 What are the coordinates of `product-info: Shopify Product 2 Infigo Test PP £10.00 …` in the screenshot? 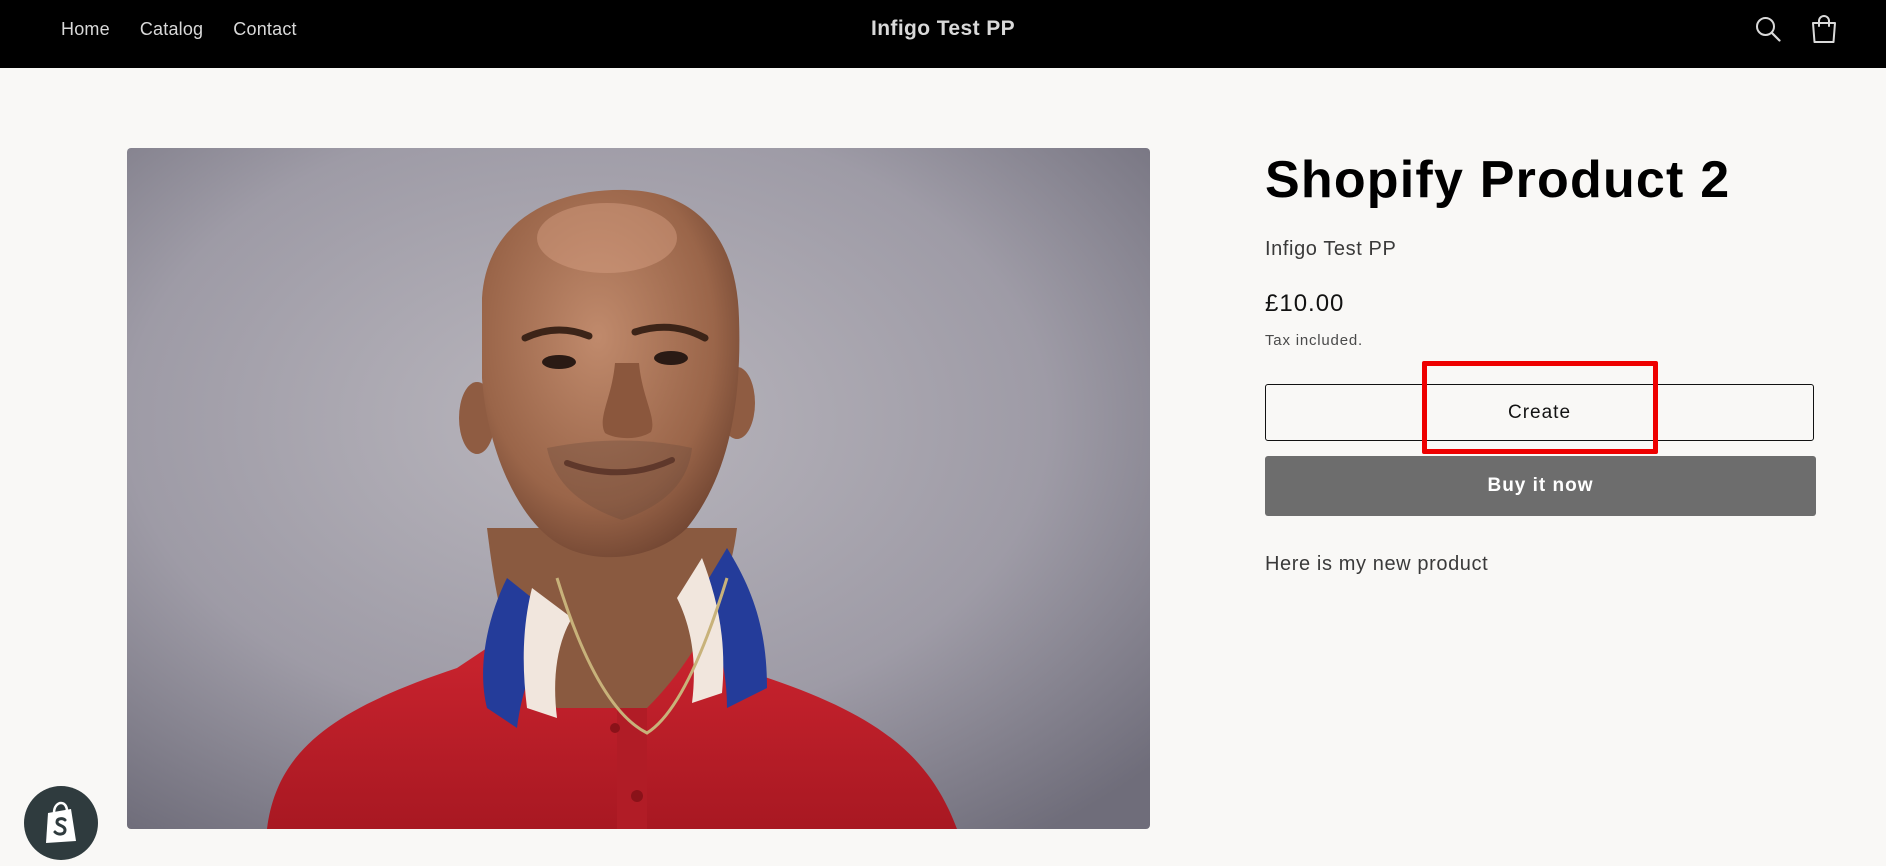 It's located at (1540, 361).